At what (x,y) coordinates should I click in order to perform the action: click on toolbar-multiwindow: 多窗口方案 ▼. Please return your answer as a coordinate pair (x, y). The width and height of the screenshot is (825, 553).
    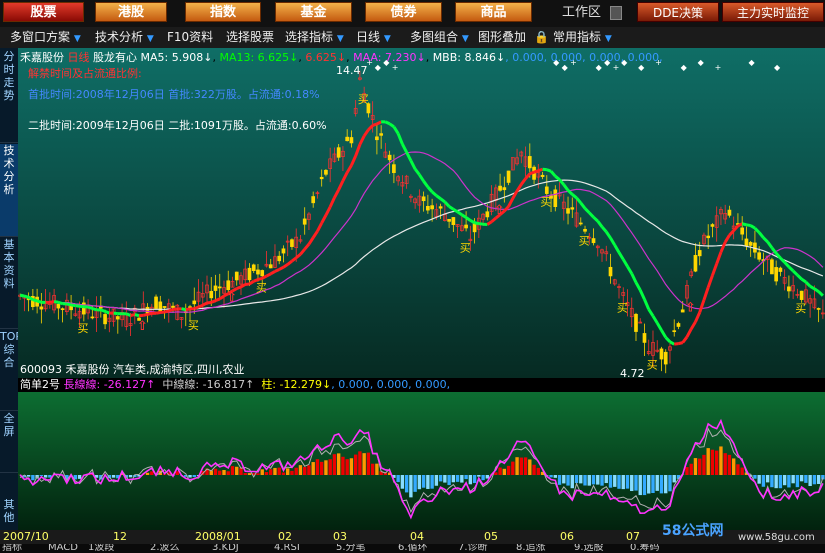
    Looking at the image, I should click on (45, 37).